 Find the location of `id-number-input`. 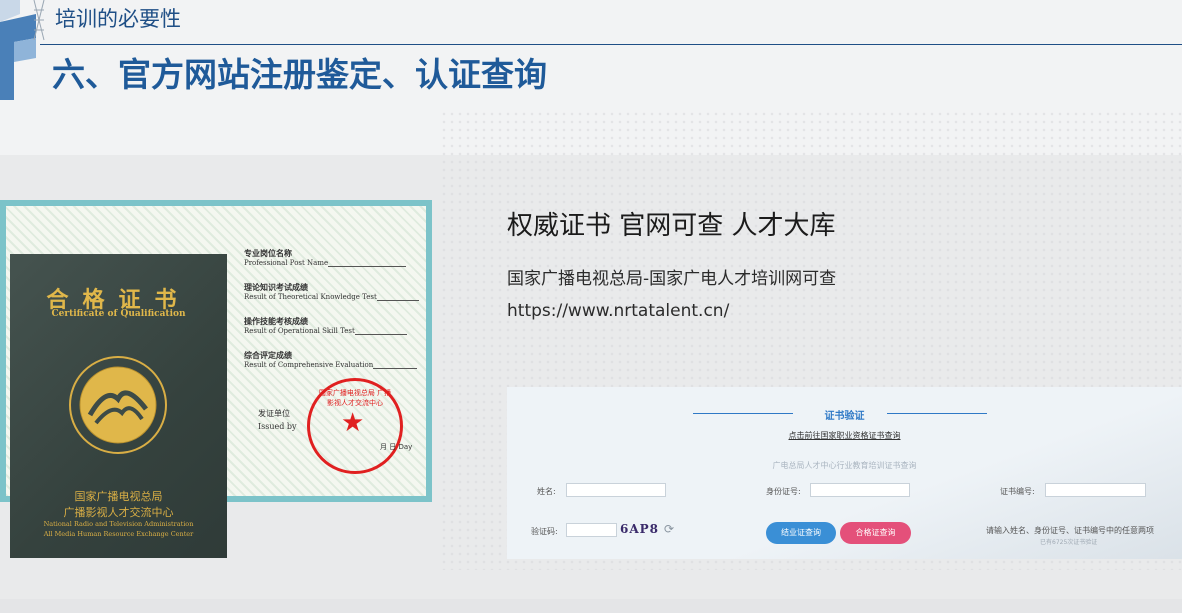

id-number-input is located at coordinates (860, 490).